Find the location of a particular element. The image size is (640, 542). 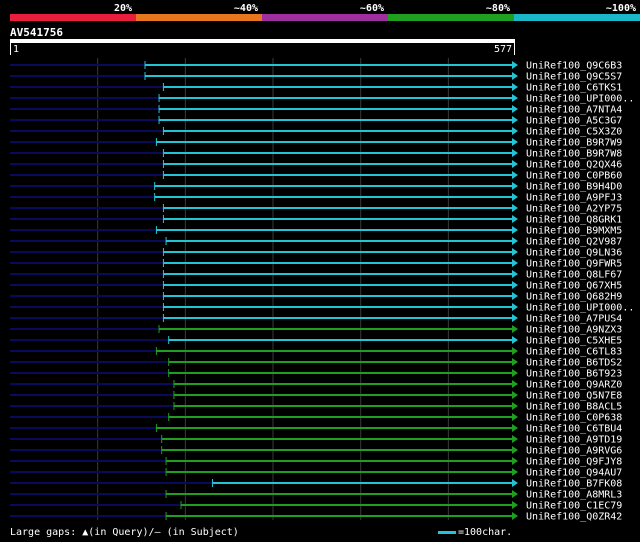

hit-row: UniRef100_C5XHE5 is located at coordinates (316, 341).